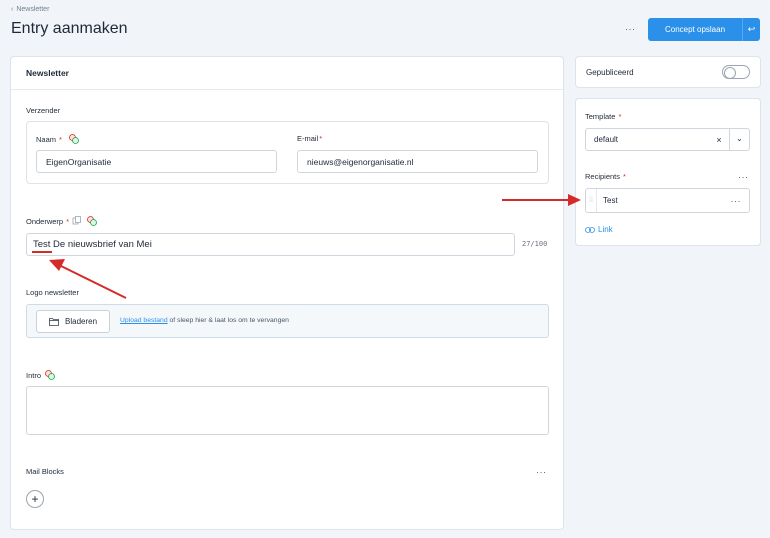  Describe the element at coordinates (591, 200) in the screenshot. I see `drag-handle-icon: ⁞⁞` at that location.